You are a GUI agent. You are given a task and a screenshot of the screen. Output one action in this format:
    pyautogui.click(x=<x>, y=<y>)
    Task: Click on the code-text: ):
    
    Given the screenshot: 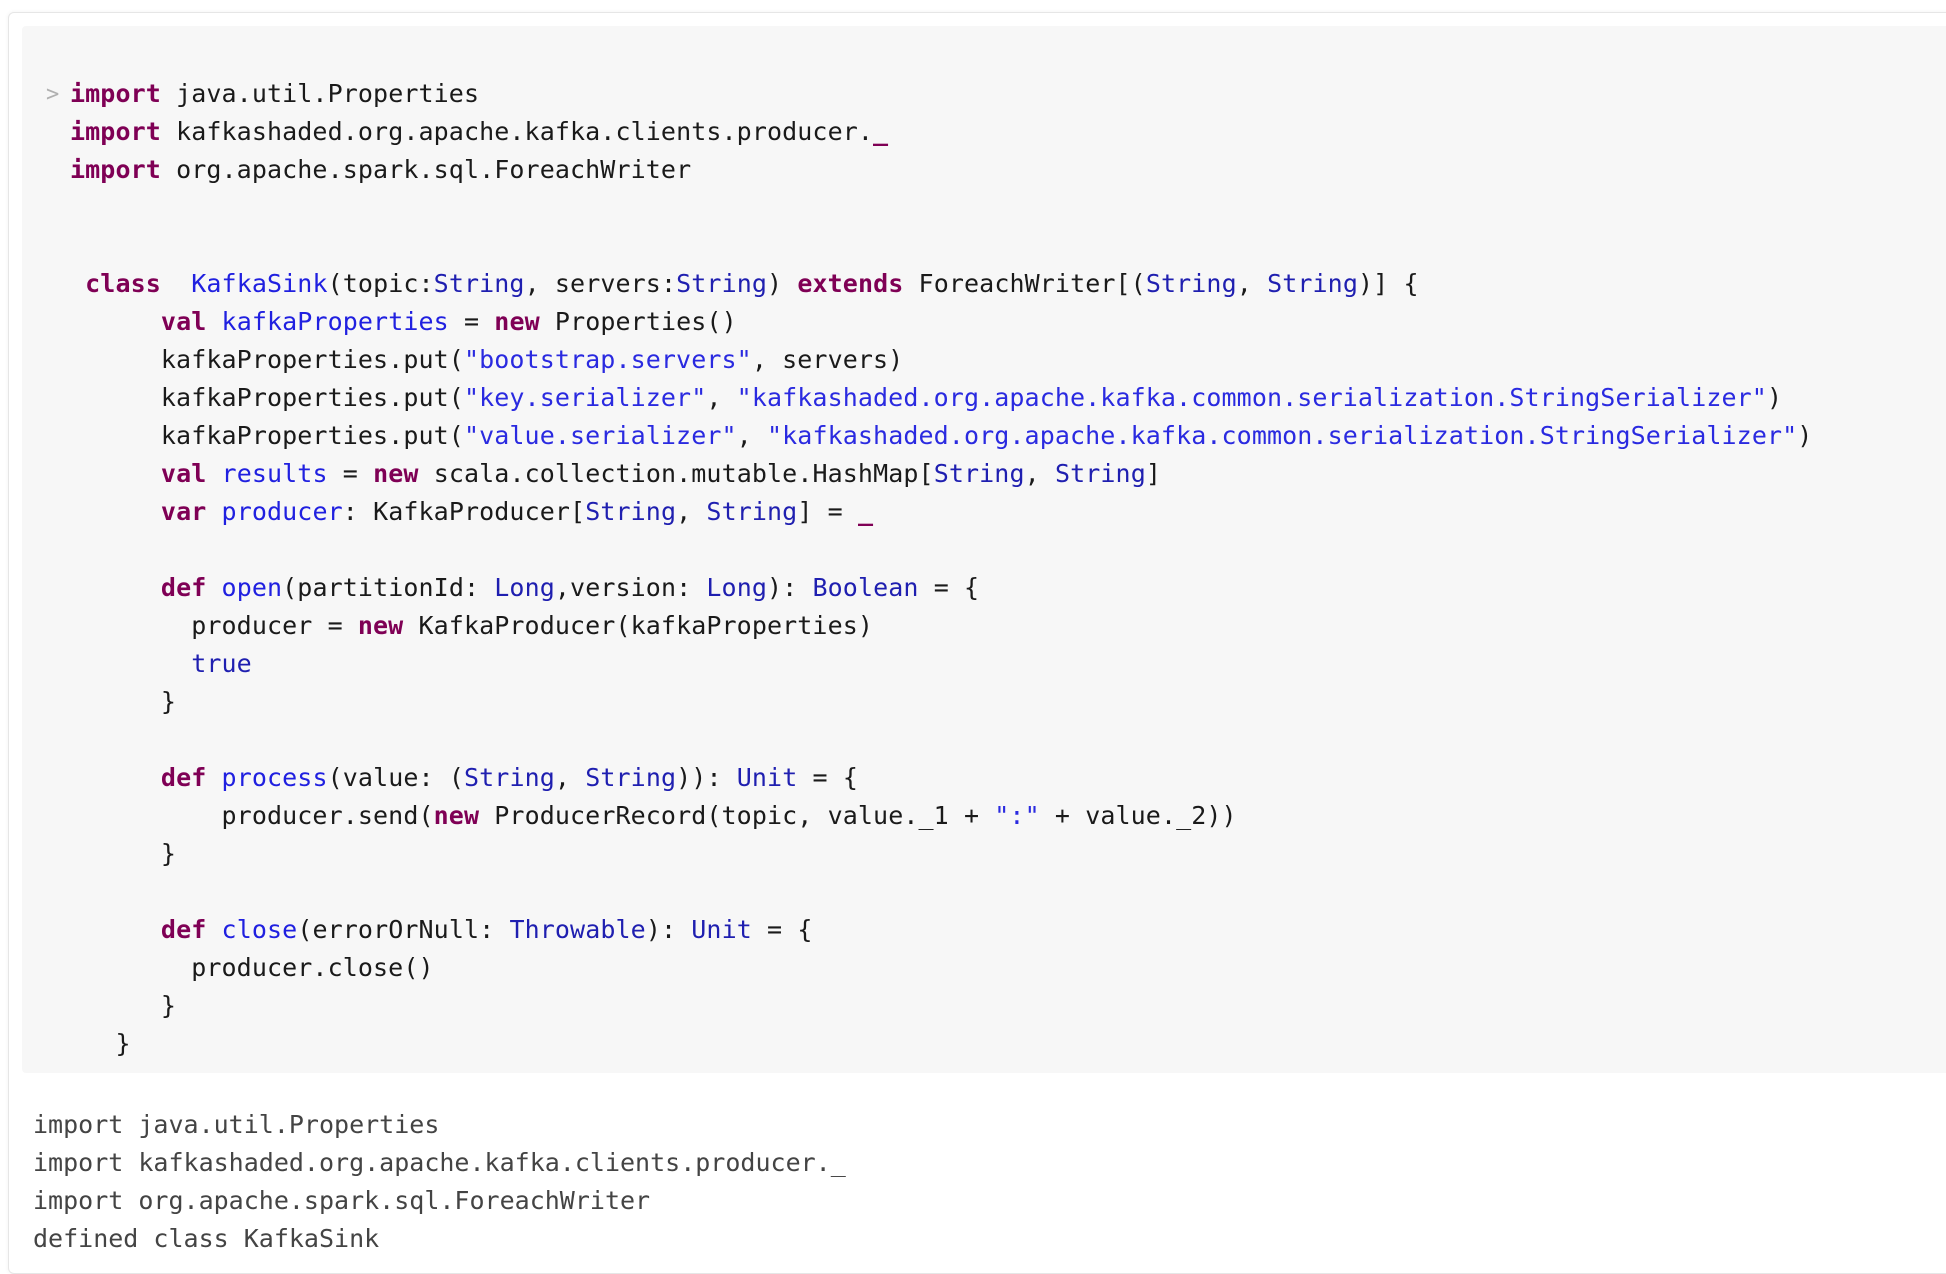 What is the action you would take?
    pyautogui.click(x=668, y=929)
    